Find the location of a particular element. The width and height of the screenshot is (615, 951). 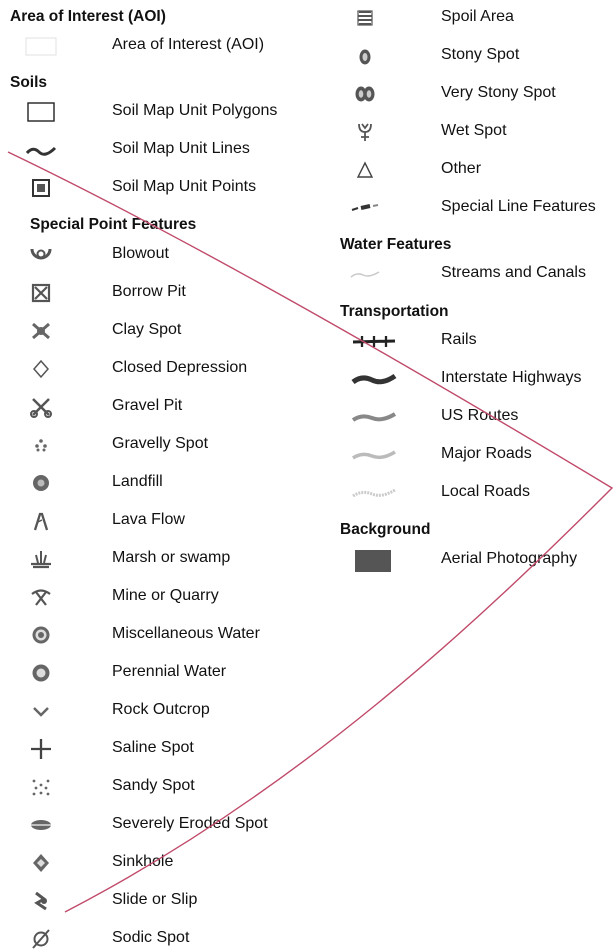

legend-item-sandy-spot: Sandy Spot is located at coordinates (165, 787).